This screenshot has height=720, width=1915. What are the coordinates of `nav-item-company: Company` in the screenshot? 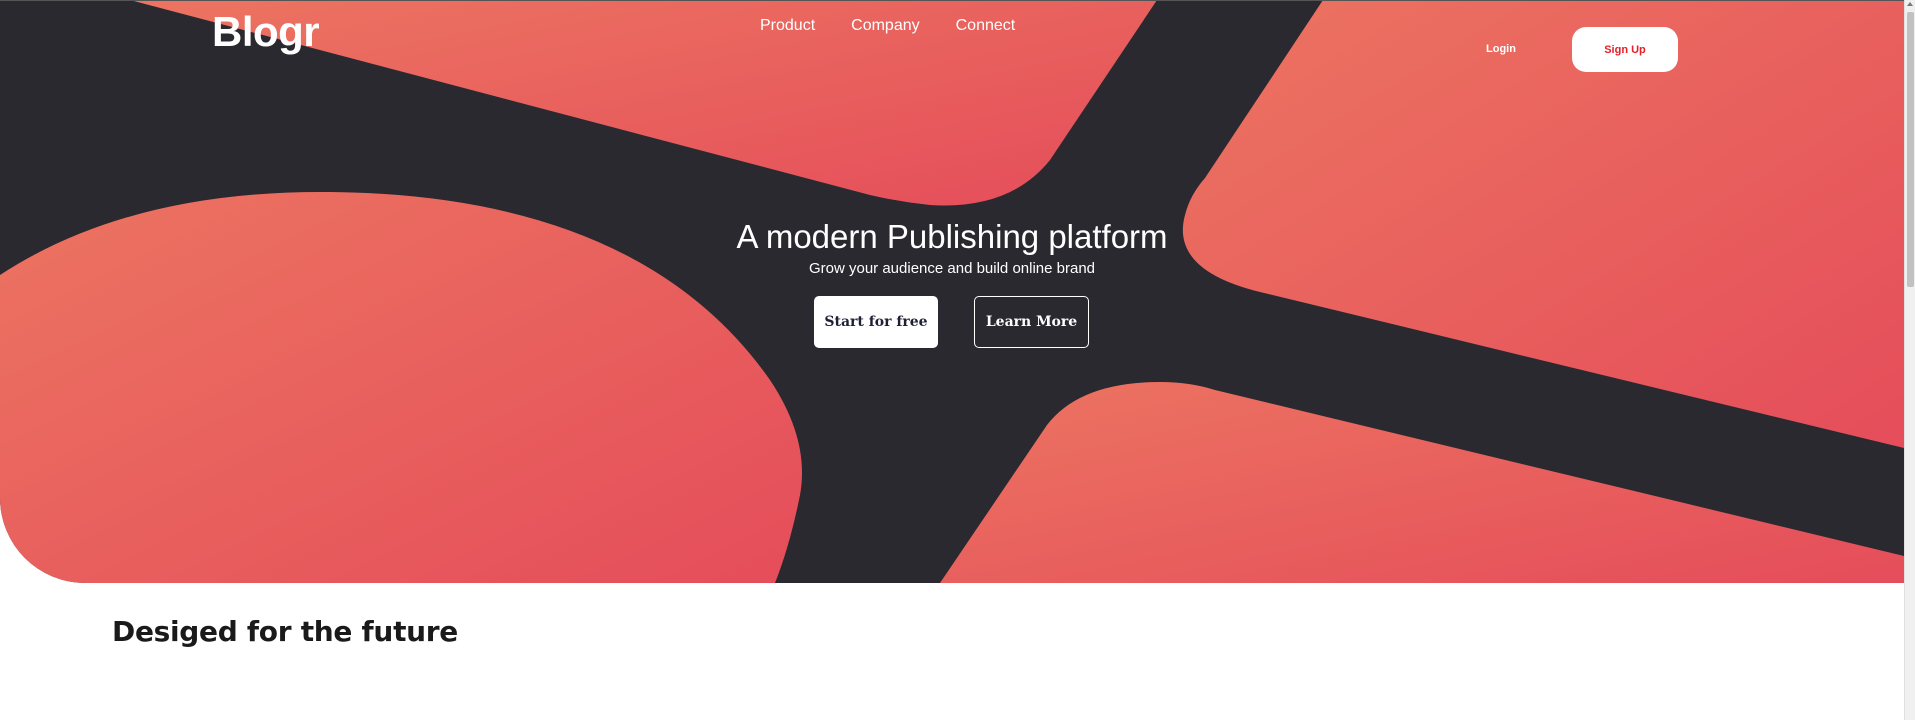 It's located at (885, 26).